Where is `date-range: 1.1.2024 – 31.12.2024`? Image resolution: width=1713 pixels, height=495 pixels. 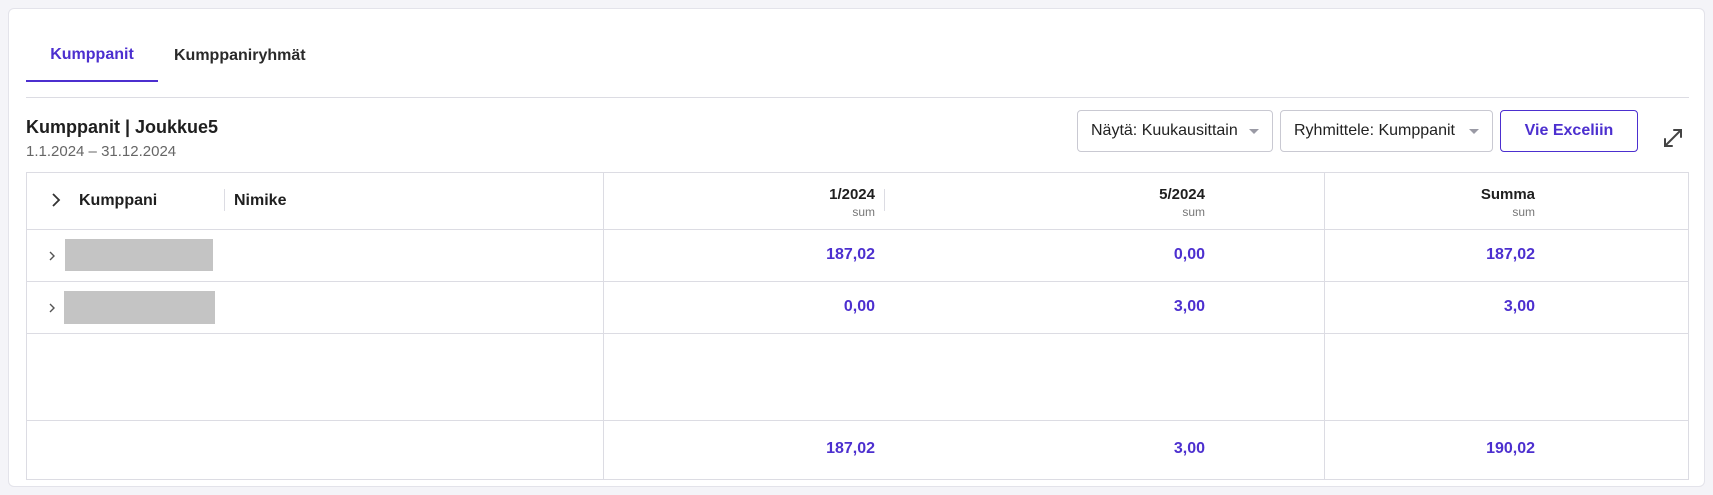 date-range: 1.1.2024 – 31.12.2024 is located at coordinates (101, 151).